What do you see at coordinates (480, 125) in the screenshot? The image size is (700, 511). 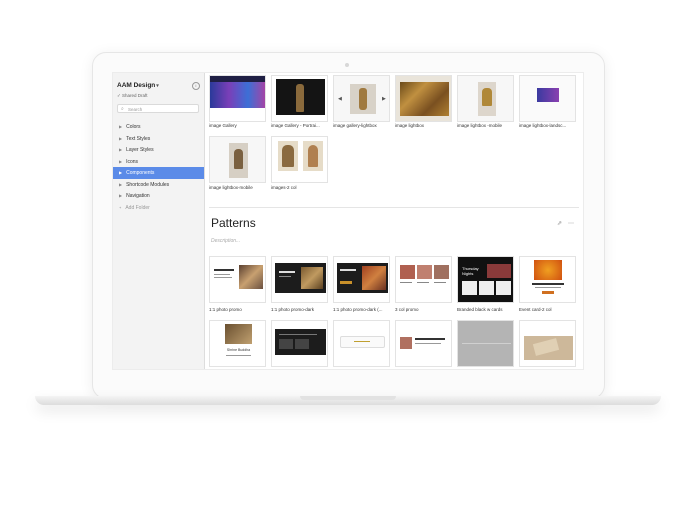 I see `component-caption: image lightbox -mobile` at bounding box center [480, 125].